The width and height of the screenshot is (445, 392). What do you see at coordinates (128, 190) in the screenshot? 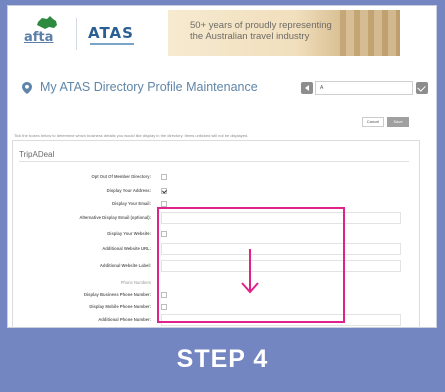
I see `row-label: Display Your Address:` at bounding box center [128, 190].